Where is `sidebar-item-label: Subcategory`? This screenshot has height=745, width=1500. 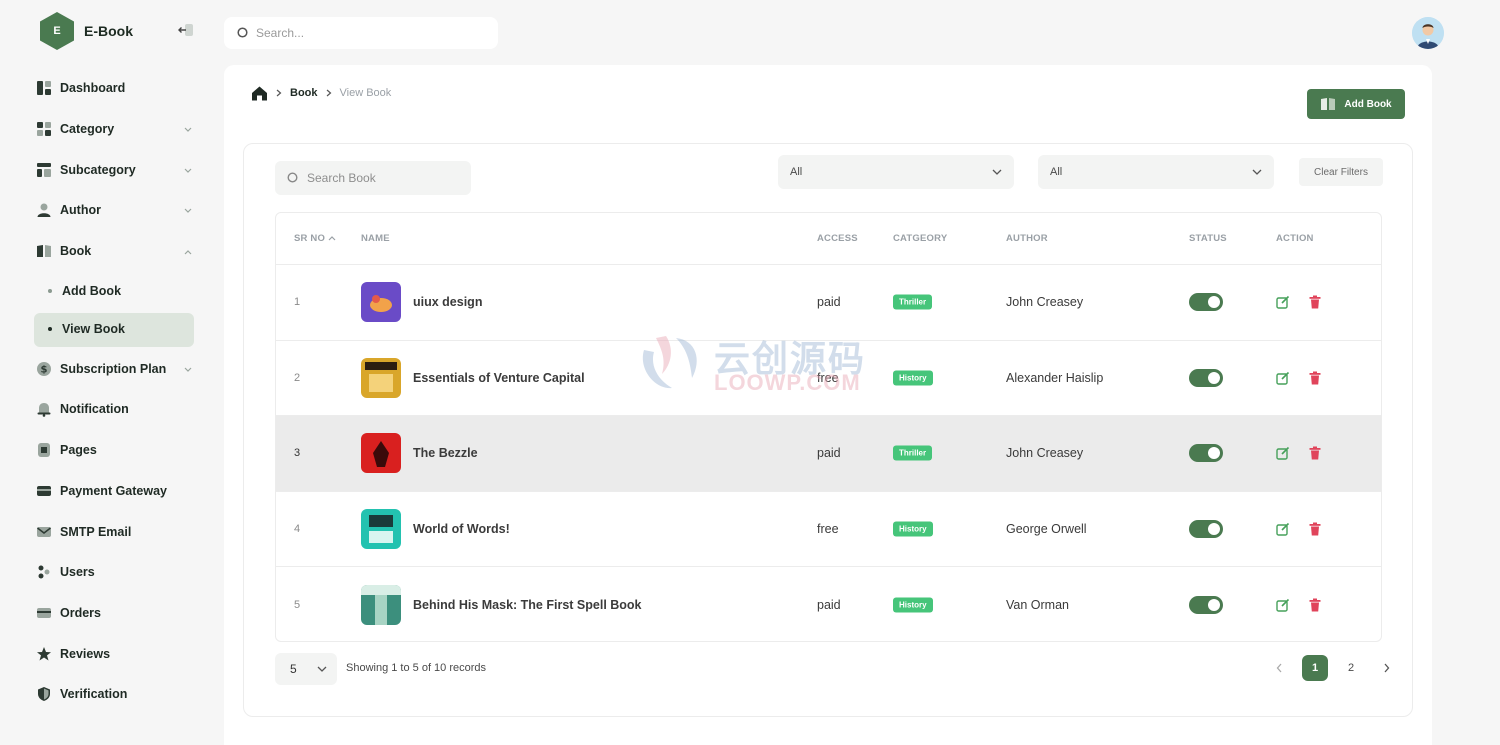 sidebar-item-label: Subcategory is located at coordinates (98, 169).